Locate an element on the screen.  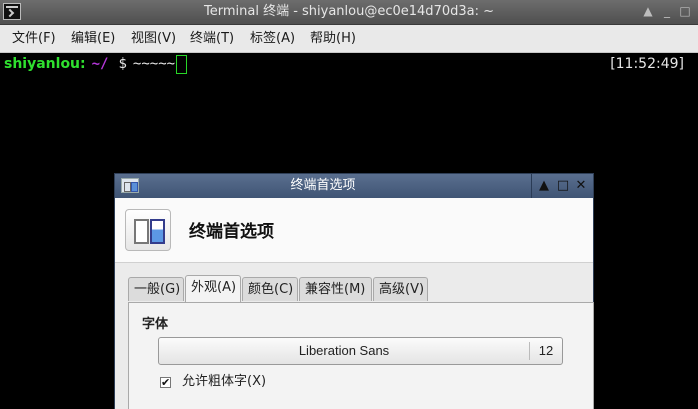
font-size: 12 is located at coordinates (546, 350).